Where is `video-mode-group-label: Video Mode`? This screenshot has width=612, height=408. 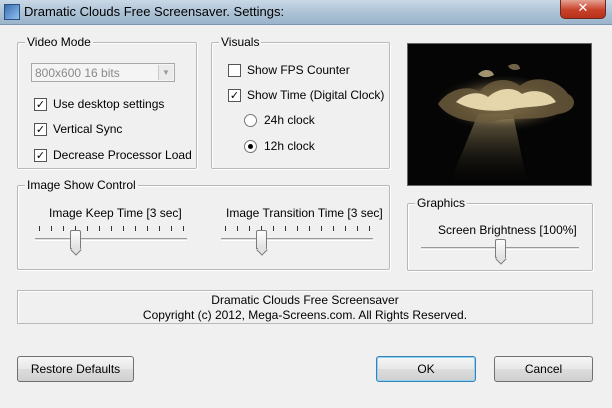 video-mode-group-label: Video Mode is located at coordinates (59, 42).